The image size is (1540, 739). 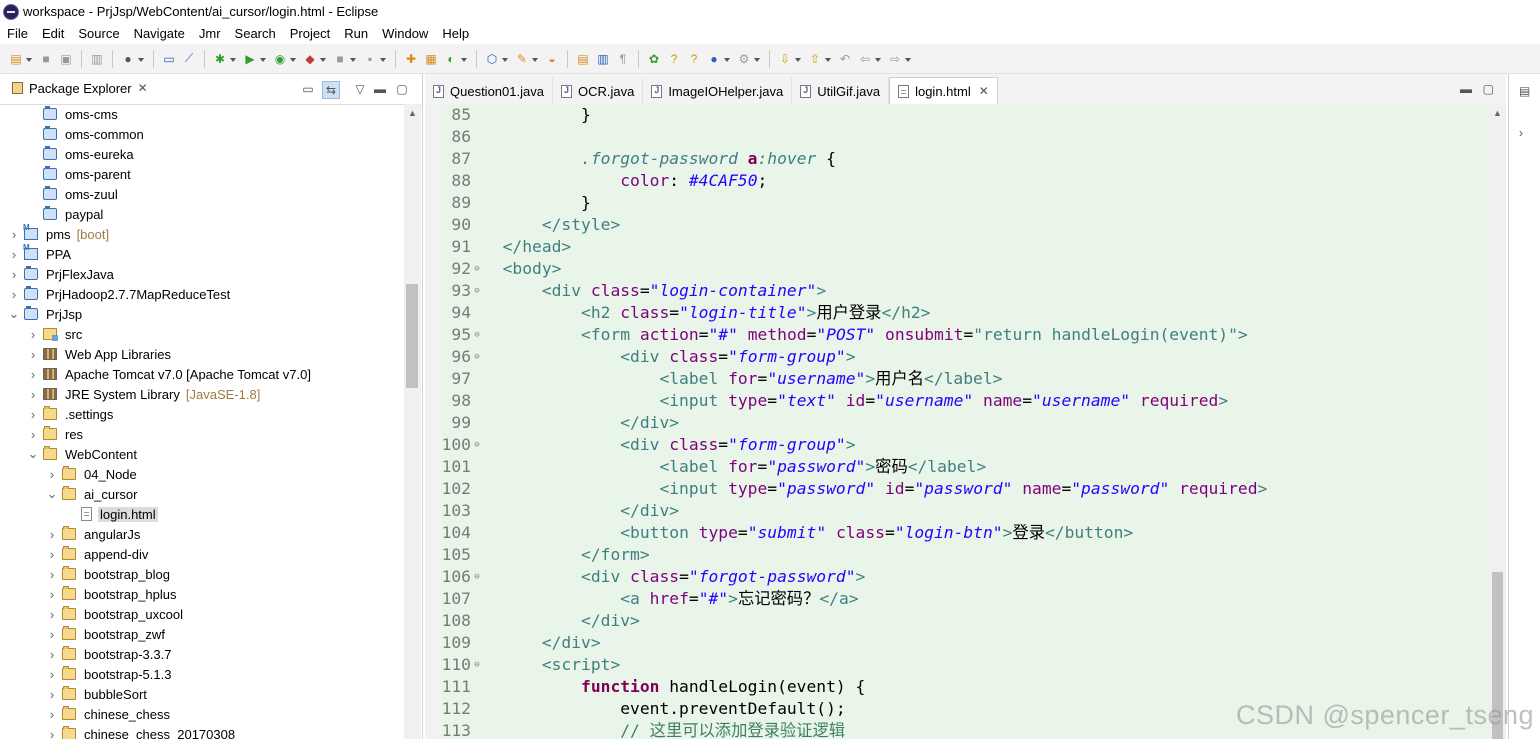 I want to click on code-line: 94 <h2 class="login-title">用户登录</h2>, so click(x=685, y=313).